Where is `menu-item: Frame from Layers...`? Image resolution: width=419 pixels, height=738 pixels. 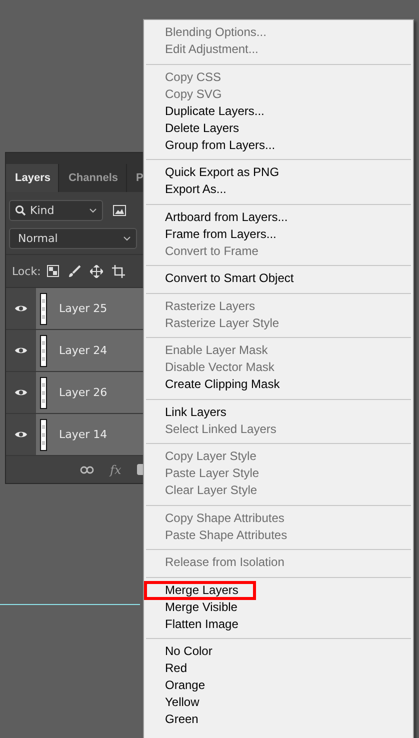
menu-item: Frame from Layers... is located at coordinates (278, 234).